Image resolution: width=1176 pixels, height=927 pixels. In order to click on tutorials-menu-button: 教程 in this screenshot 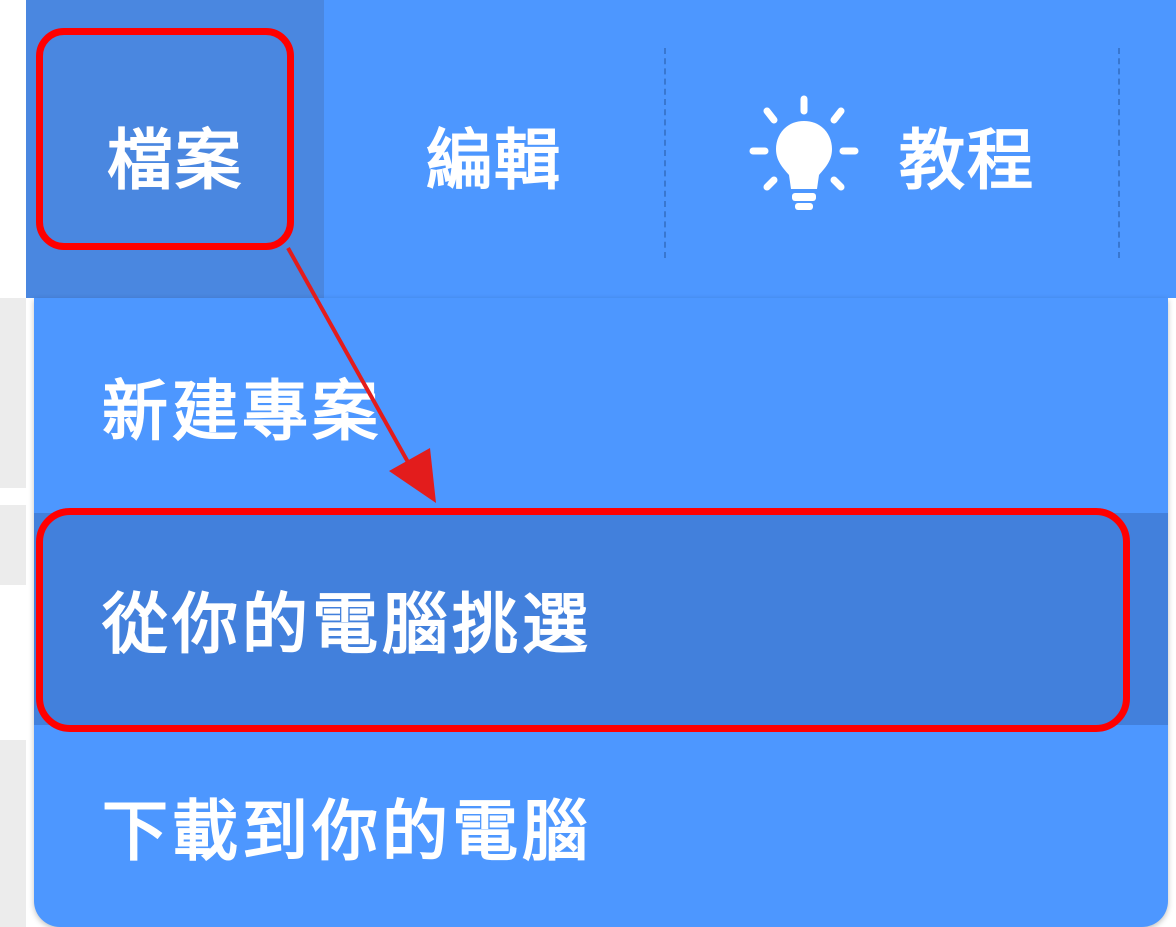, I will do `click(892, 149)`.